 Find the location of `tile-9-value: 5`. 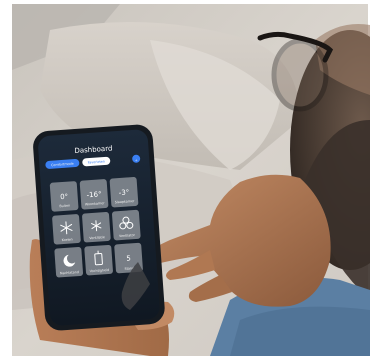

tile-9-value: 5 is located at coordinates (128, 258).